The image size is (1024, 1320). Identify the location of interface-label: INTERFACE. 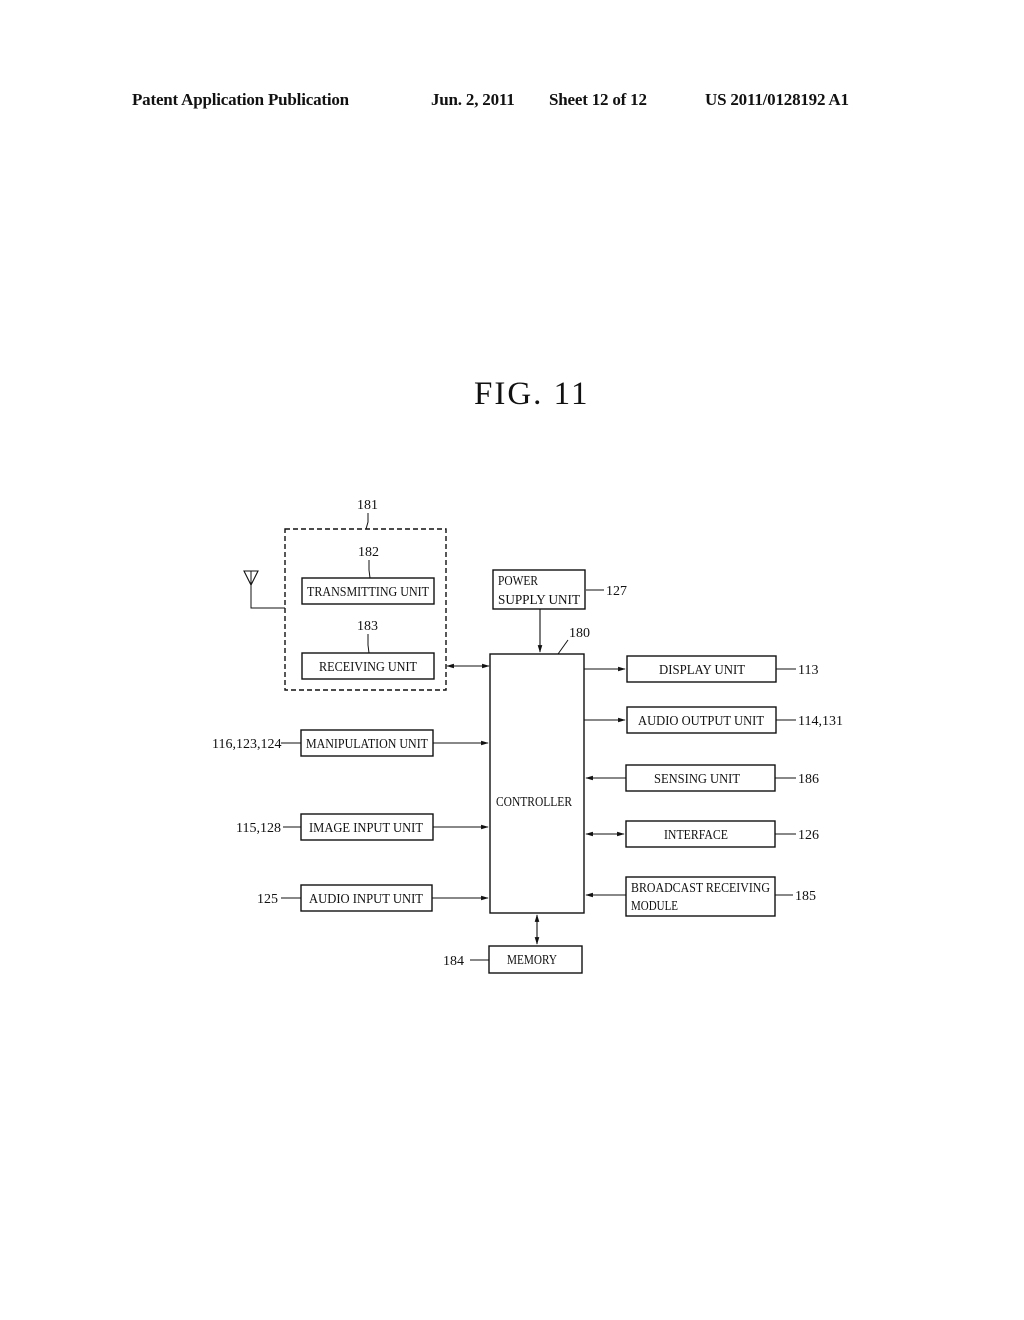
(696, 835).